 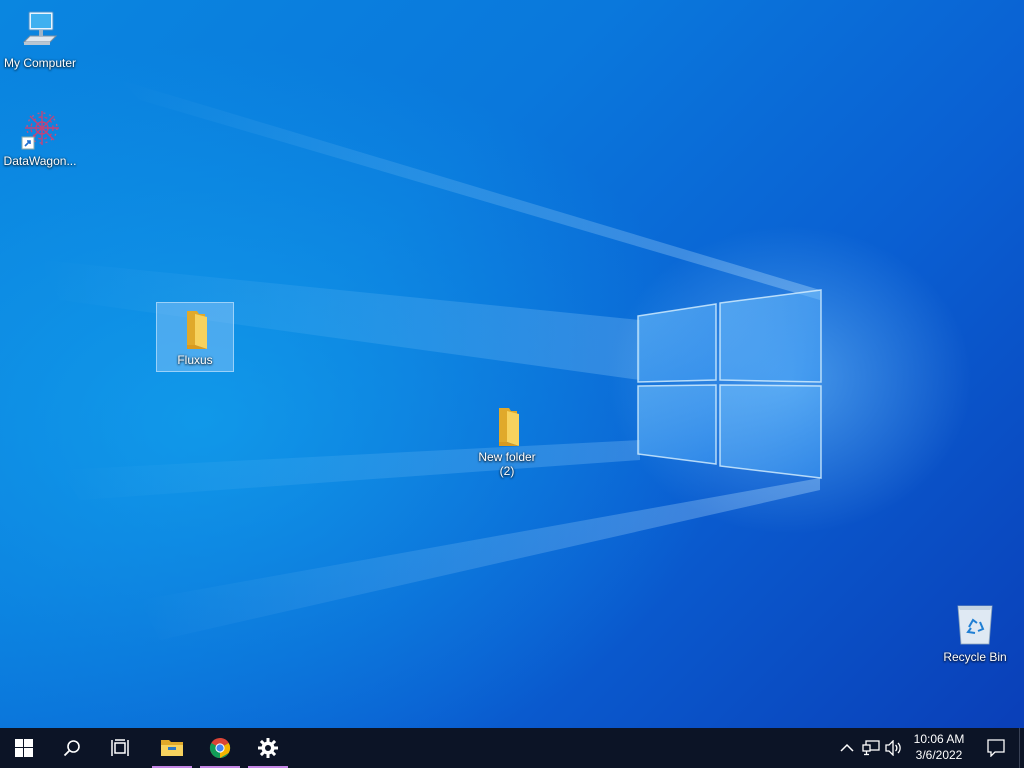 I want to click on chevron-up-icon, so click(x=847, y=747).